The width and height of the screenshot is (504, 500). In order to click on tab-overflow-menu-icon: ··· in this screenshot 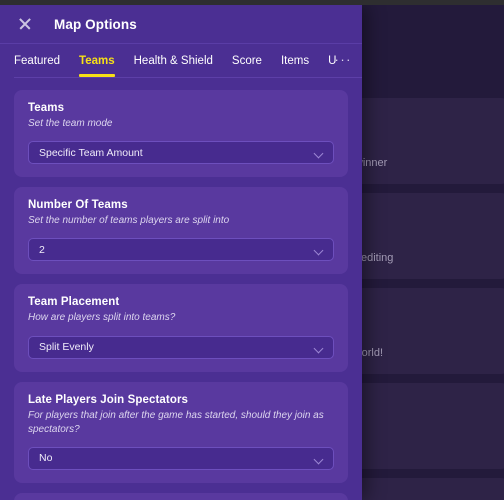, I will do `click(344, 59)`.